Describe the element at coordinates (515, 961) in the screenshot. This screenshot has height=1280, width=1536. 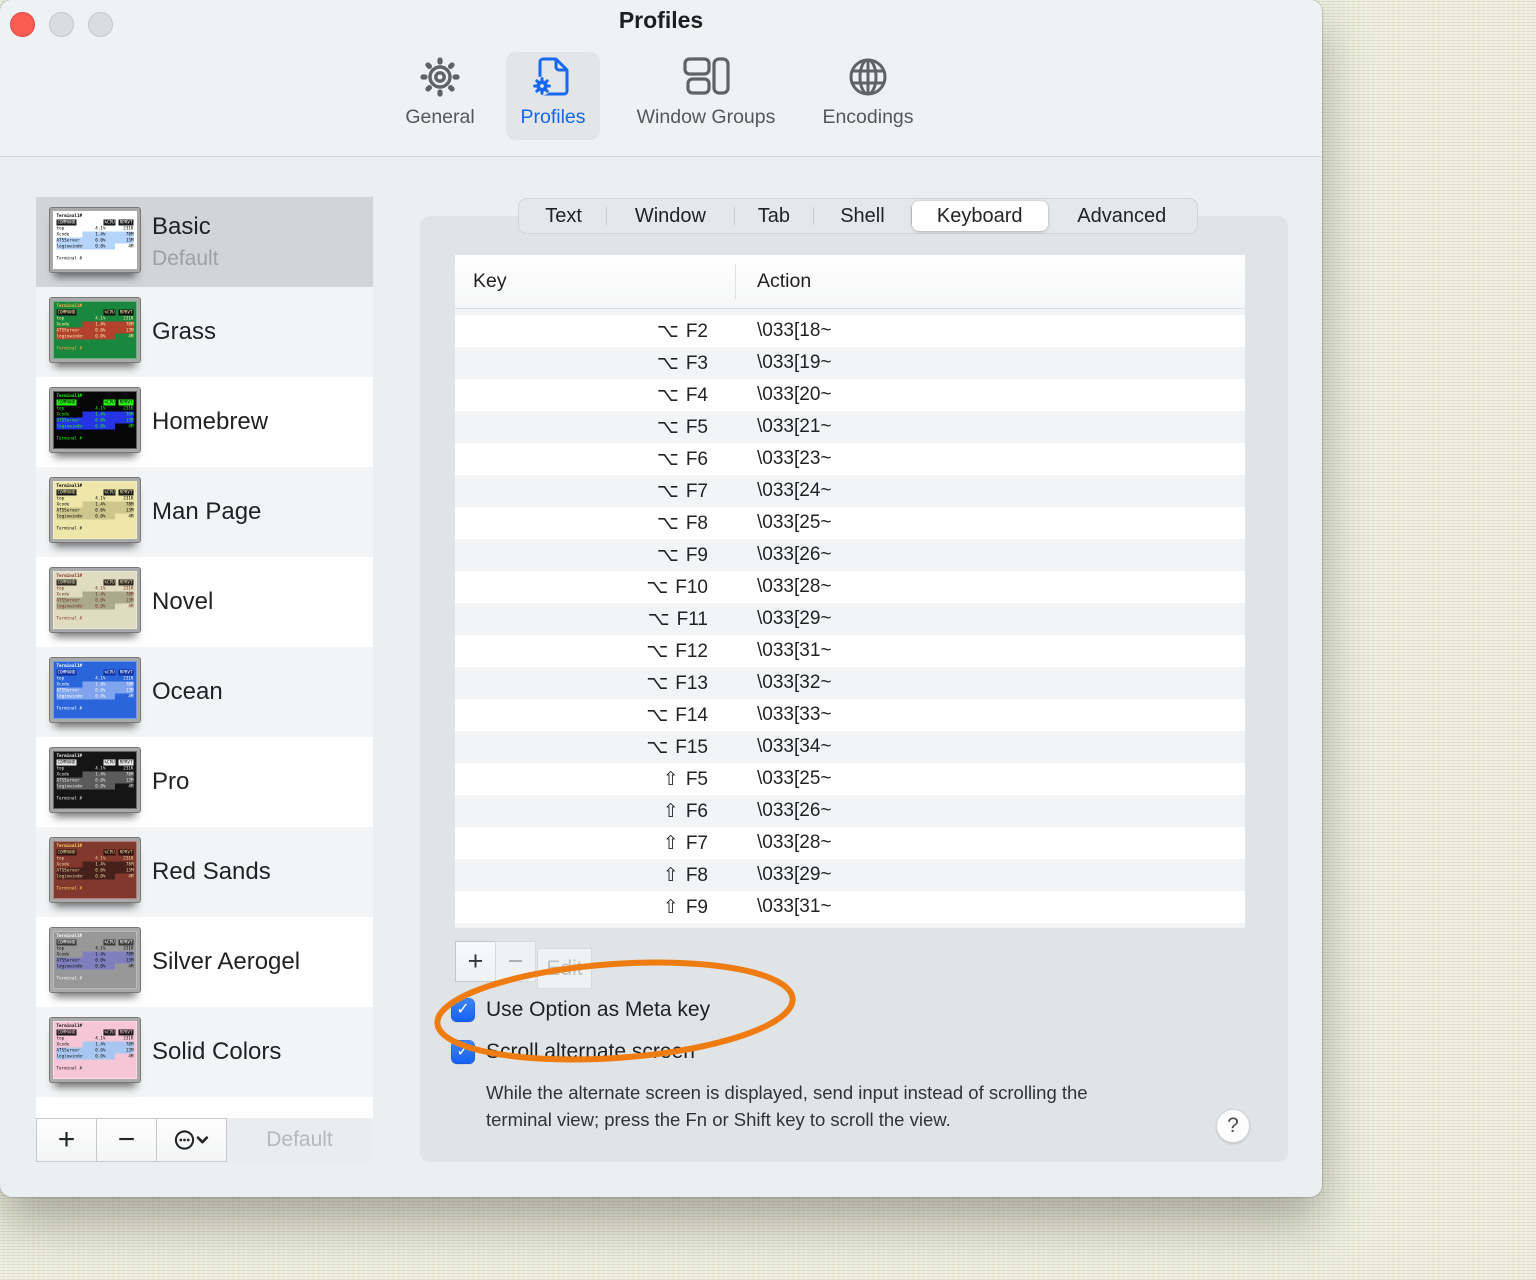
I see `remove-key-binding-button: −` at that location.